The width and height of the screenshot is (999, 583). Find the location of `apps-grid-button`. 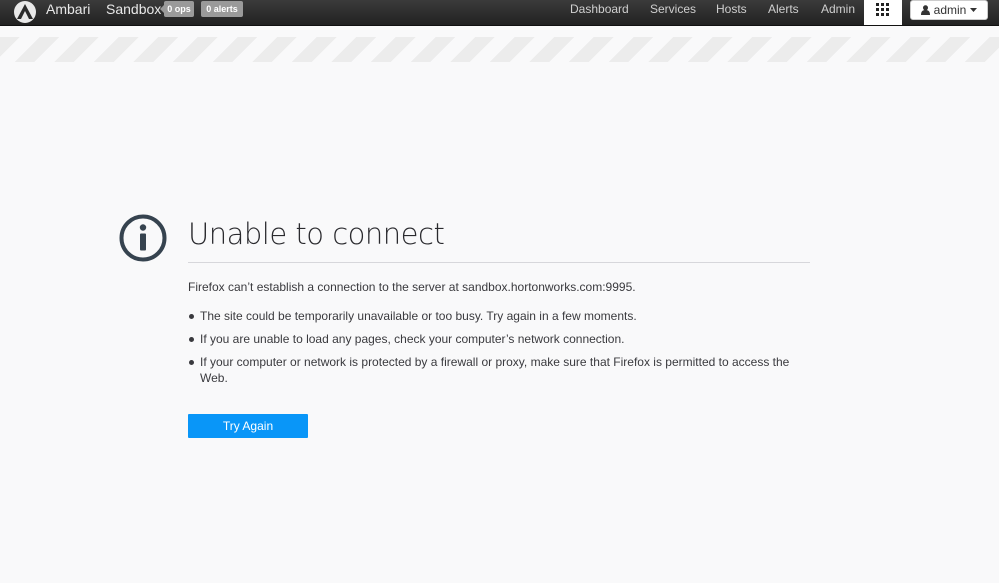

apps-grid-button is located at coordinates (883, 12).